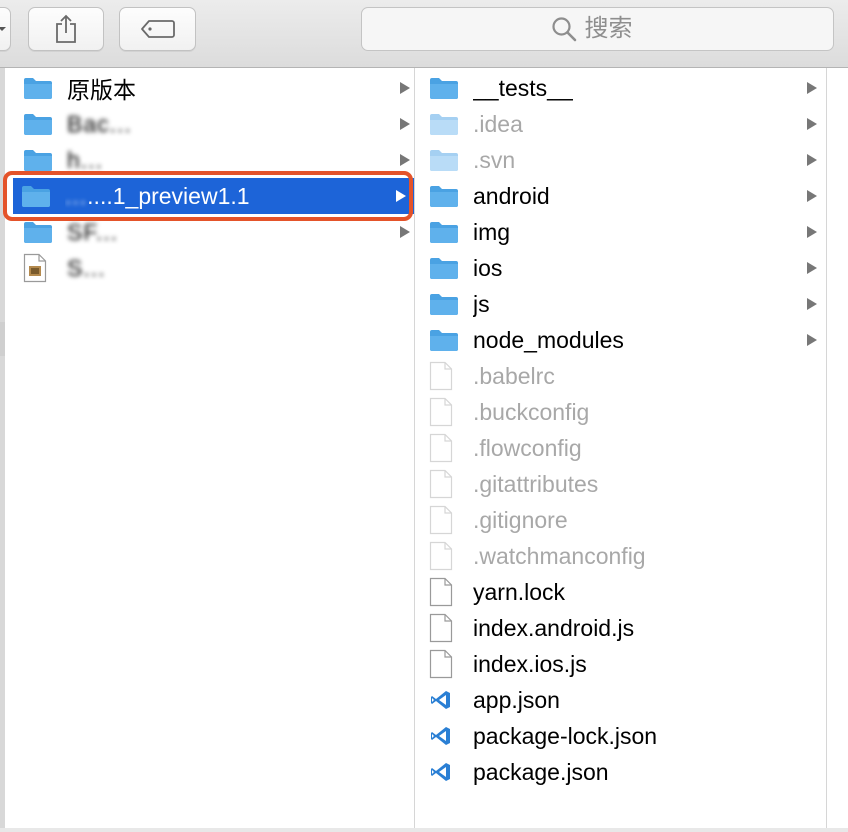 The height and width of the screenshot is (832, 848). What do you see at coordinates (625, 88) in the screenshot?
I see `folder-row: __tests__` at bounding box center [625, 88].